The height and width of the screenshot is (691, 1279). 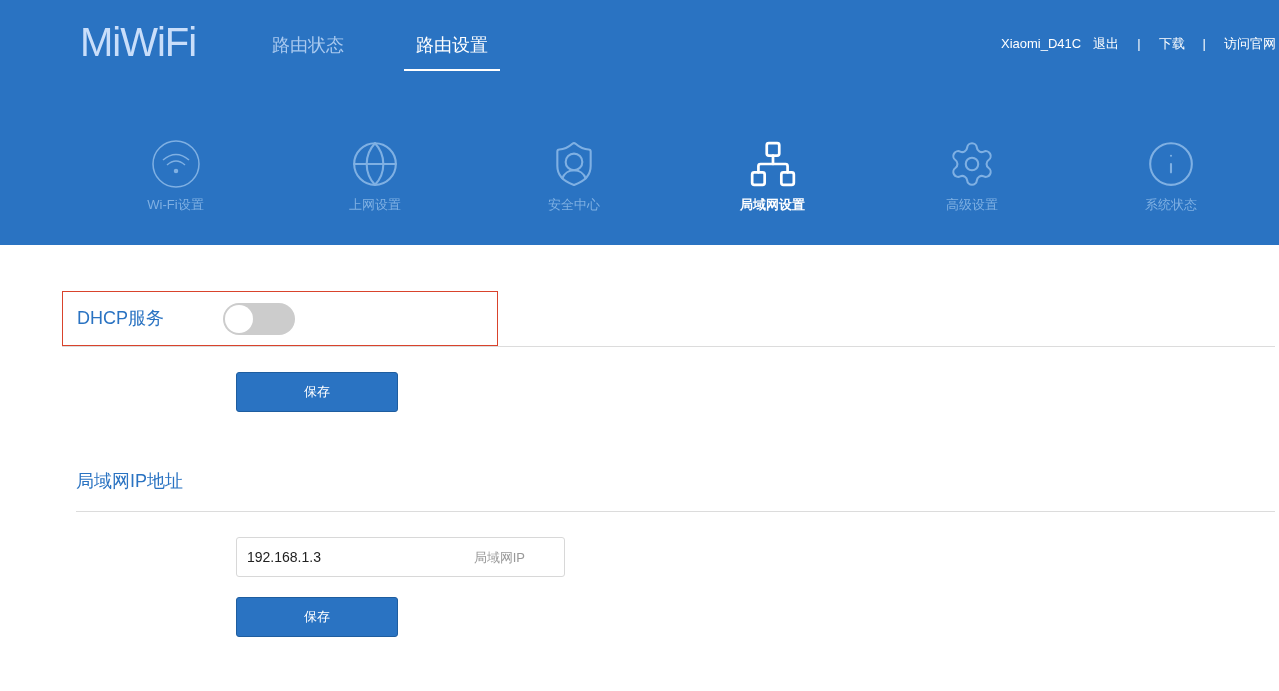 What do you see at coordinates (129, 481) in the screenshot?
I see `section-title: 局域网IP地址` at bounding box center [129, 481].